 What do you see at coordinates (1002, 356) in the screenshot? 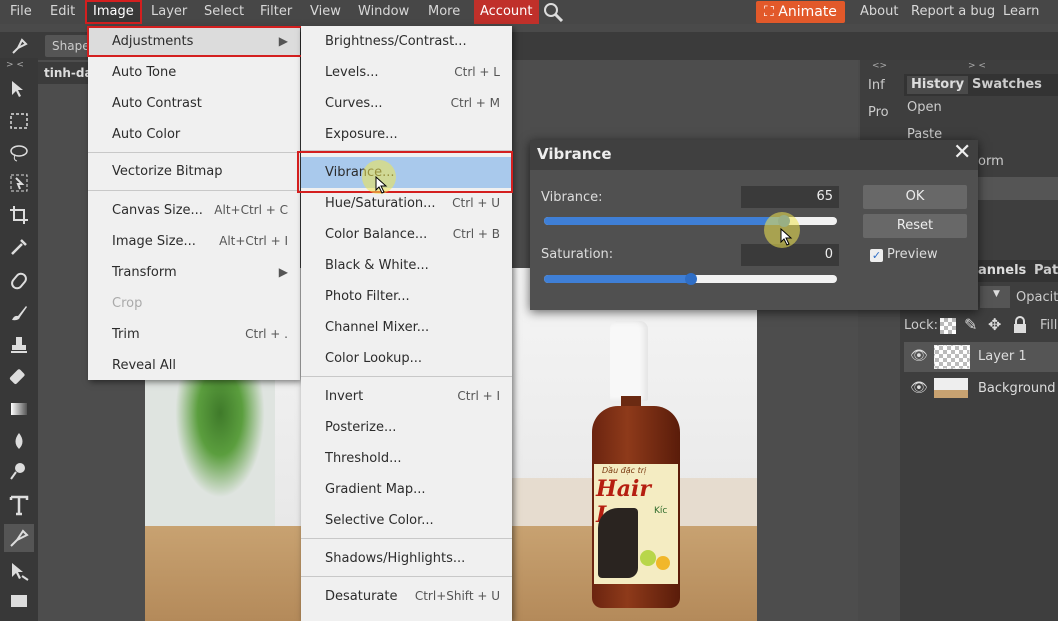
I see `layer-name: Layer 1` at bounding box center [1002, 356].